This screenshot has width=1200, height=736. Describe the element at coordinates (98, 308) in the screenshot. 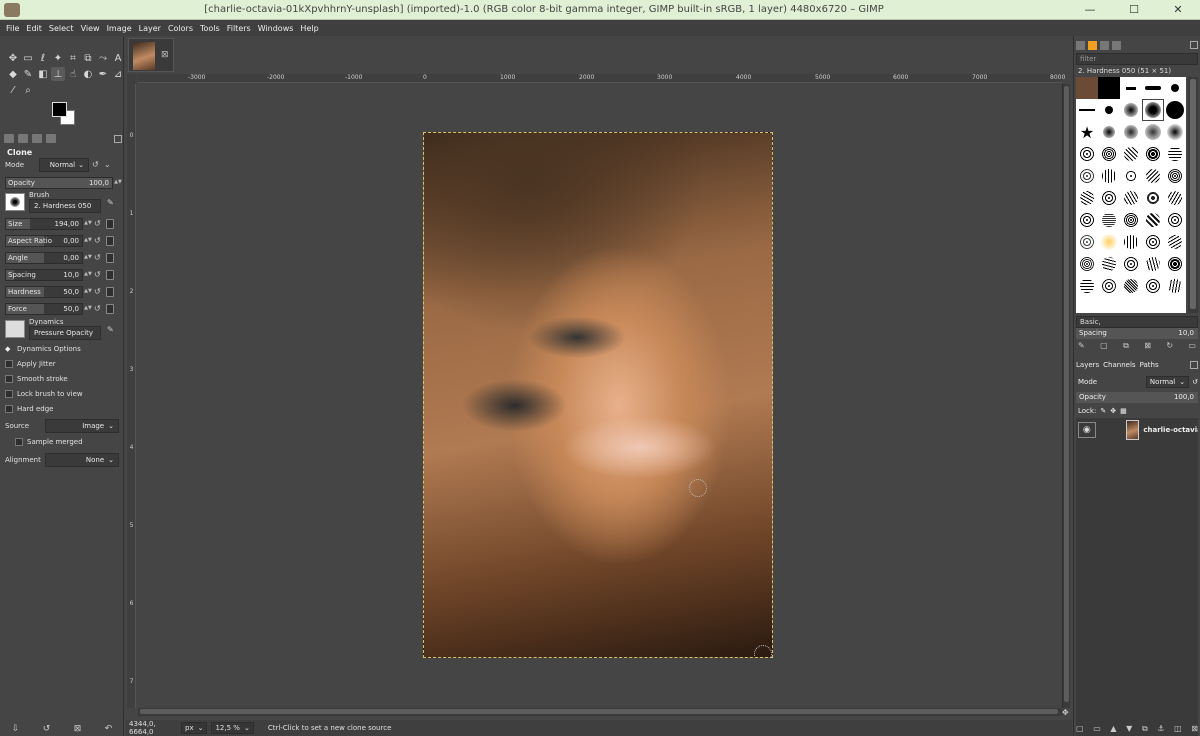

I see `force-reset-icon: ↺` at that location.